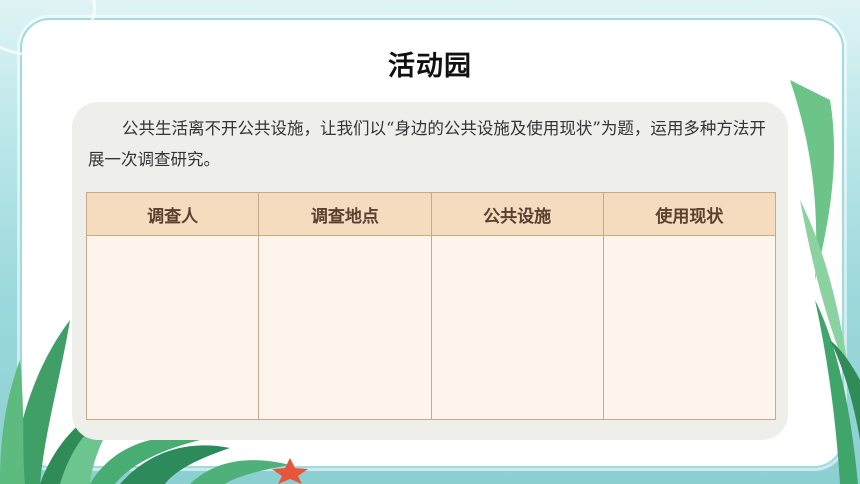 This screenshot has width=860, height=484. What do you see at coordinates (290, 471) in the screenshot?
I see `starfish-icon` at bounding box center [290, 471].